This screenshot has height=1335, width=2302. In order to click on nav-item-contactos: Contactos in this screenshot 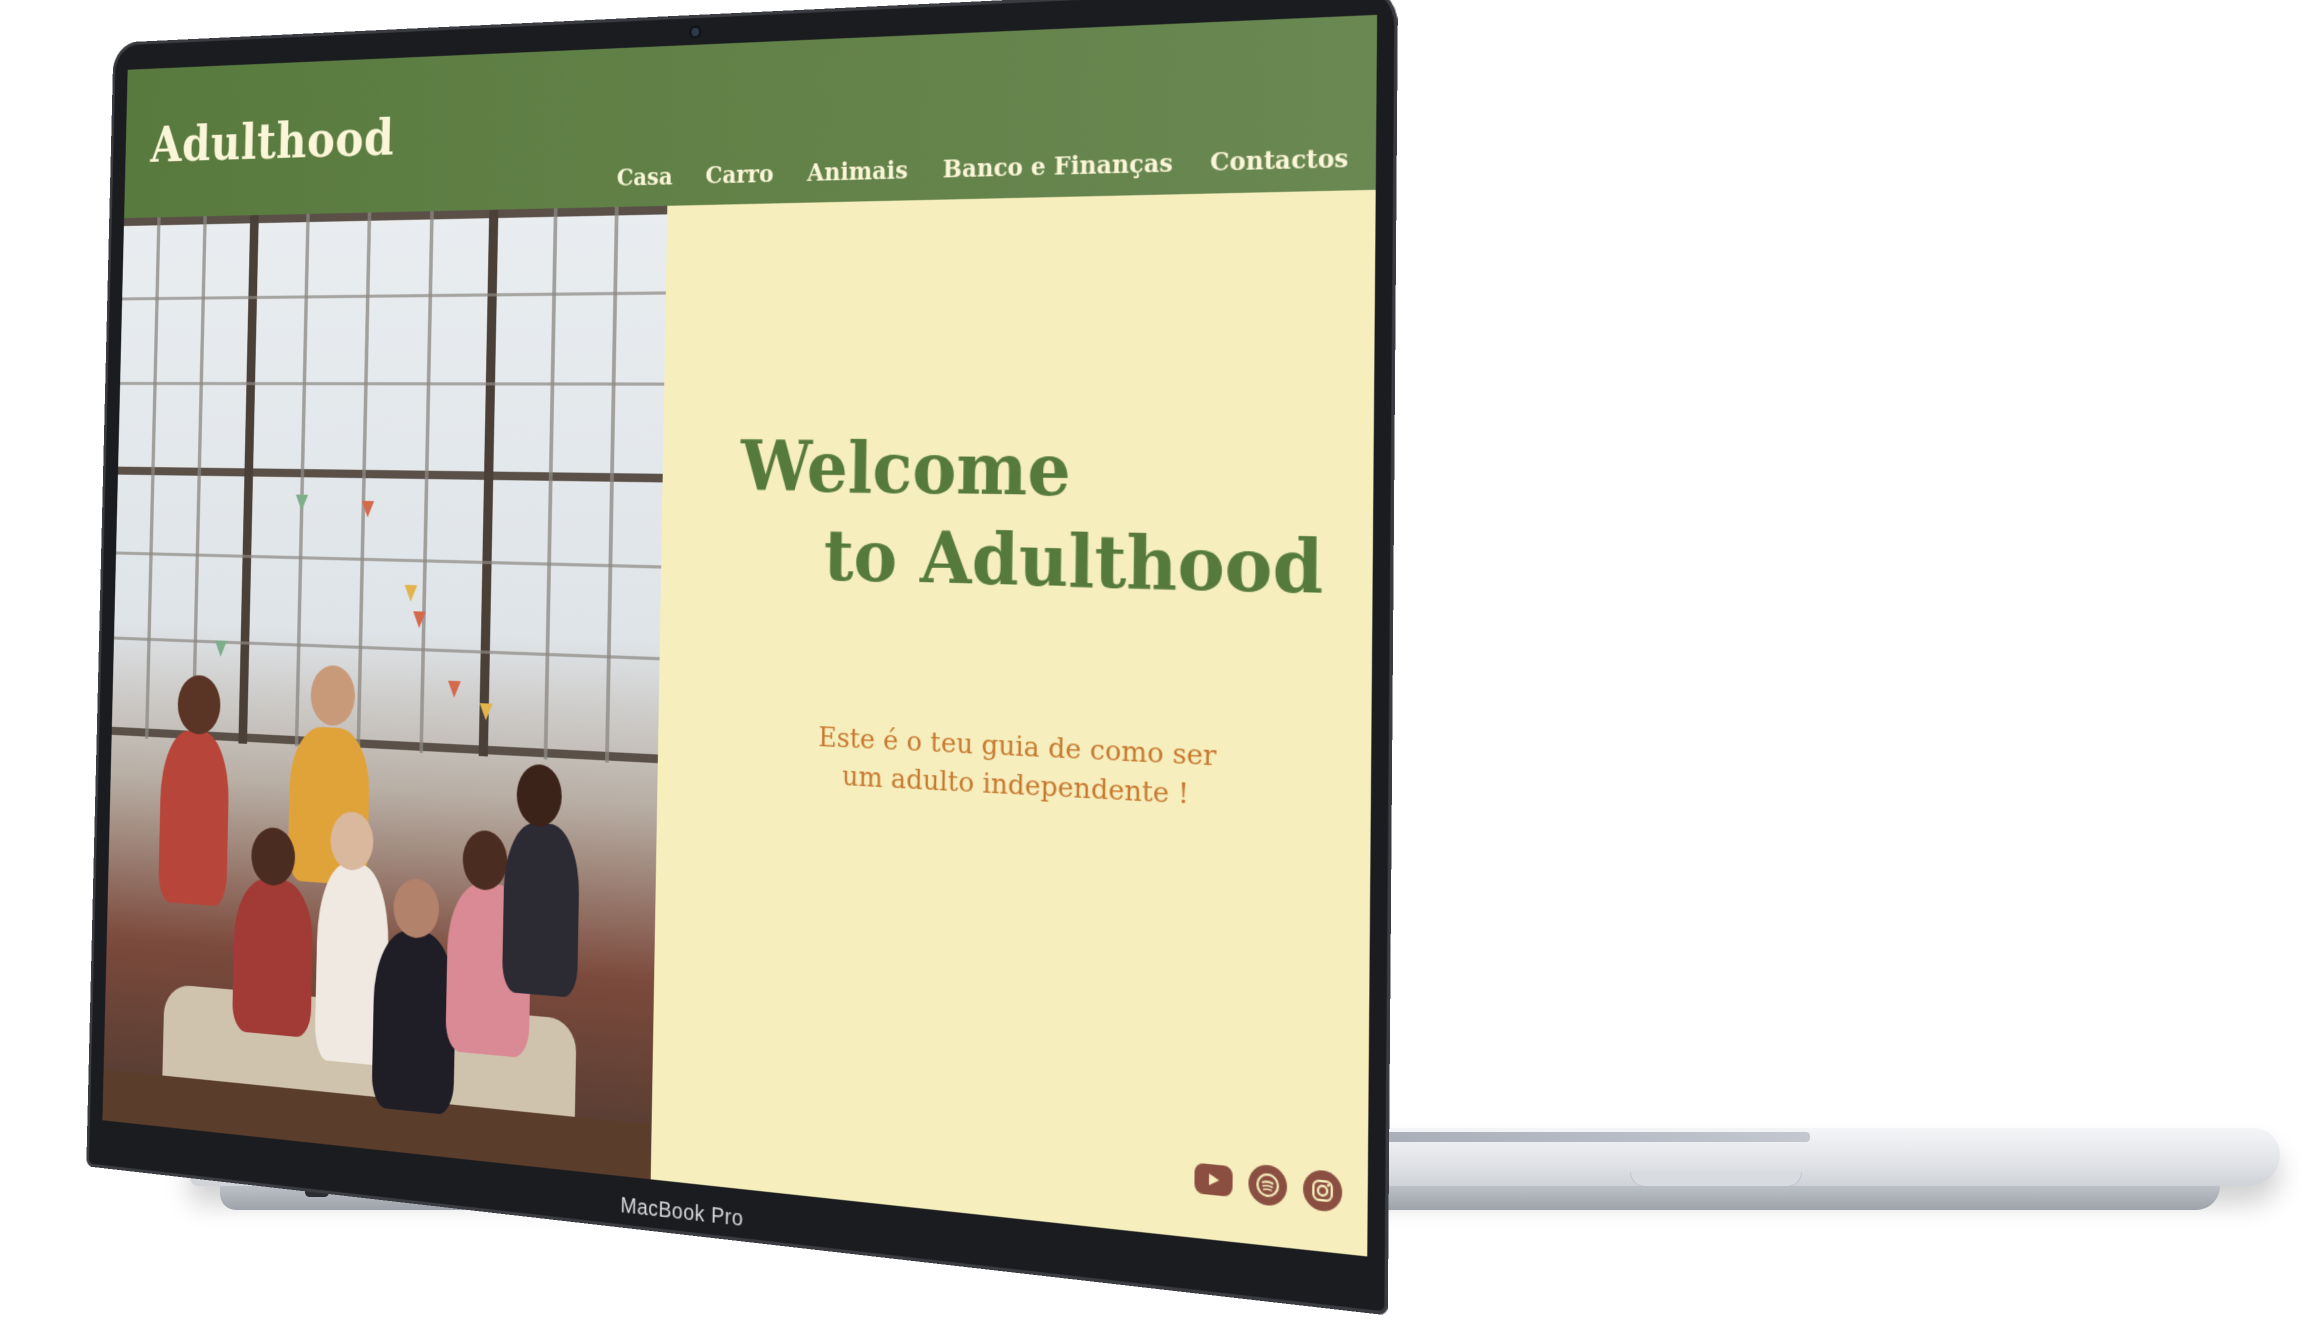, I will do `click(1279, 161)`.